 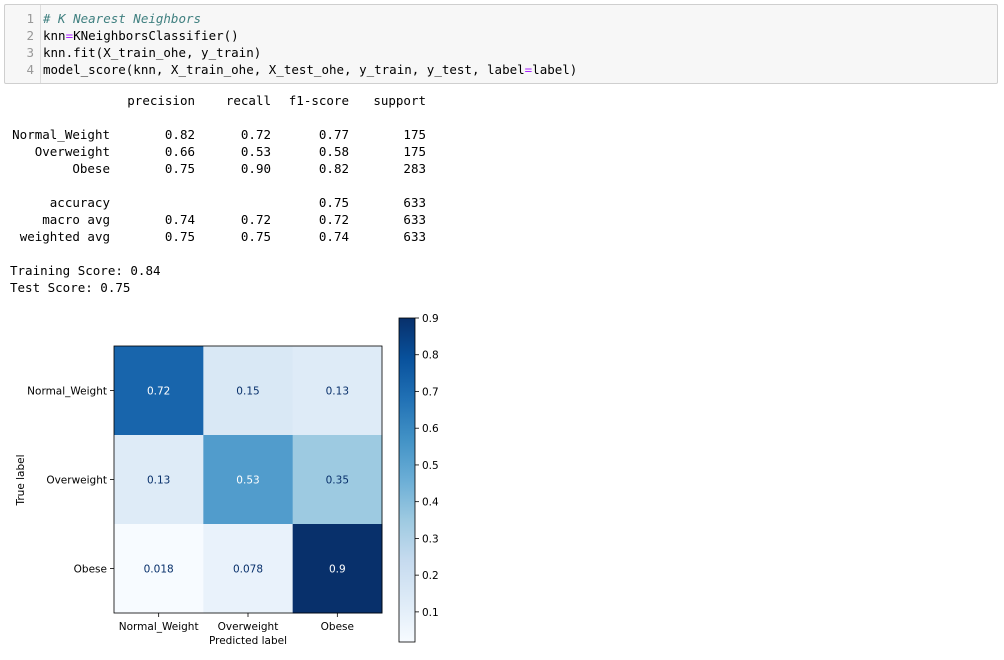 I want to click on y-tick-label: Obese, so click(x=90, y=570).